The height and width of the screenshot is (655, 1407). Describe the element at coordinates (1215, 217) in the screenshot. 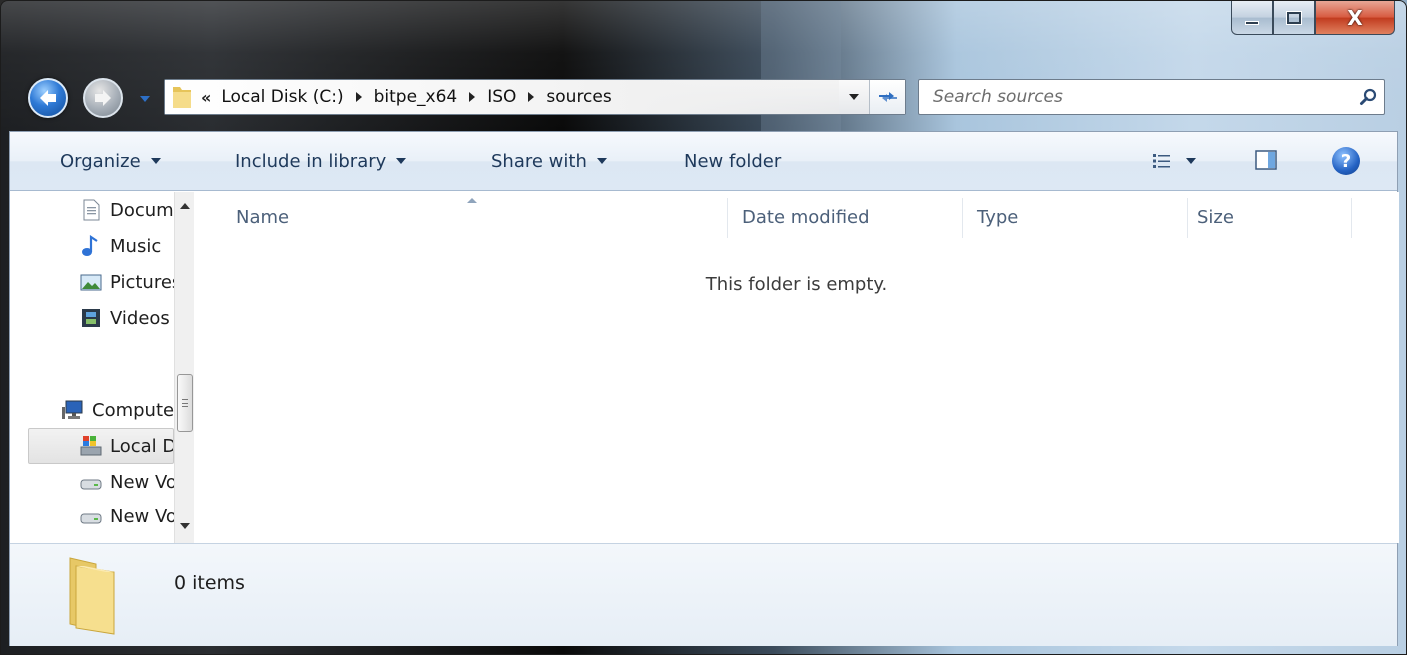

I see `column-header-size: Size` at that location.